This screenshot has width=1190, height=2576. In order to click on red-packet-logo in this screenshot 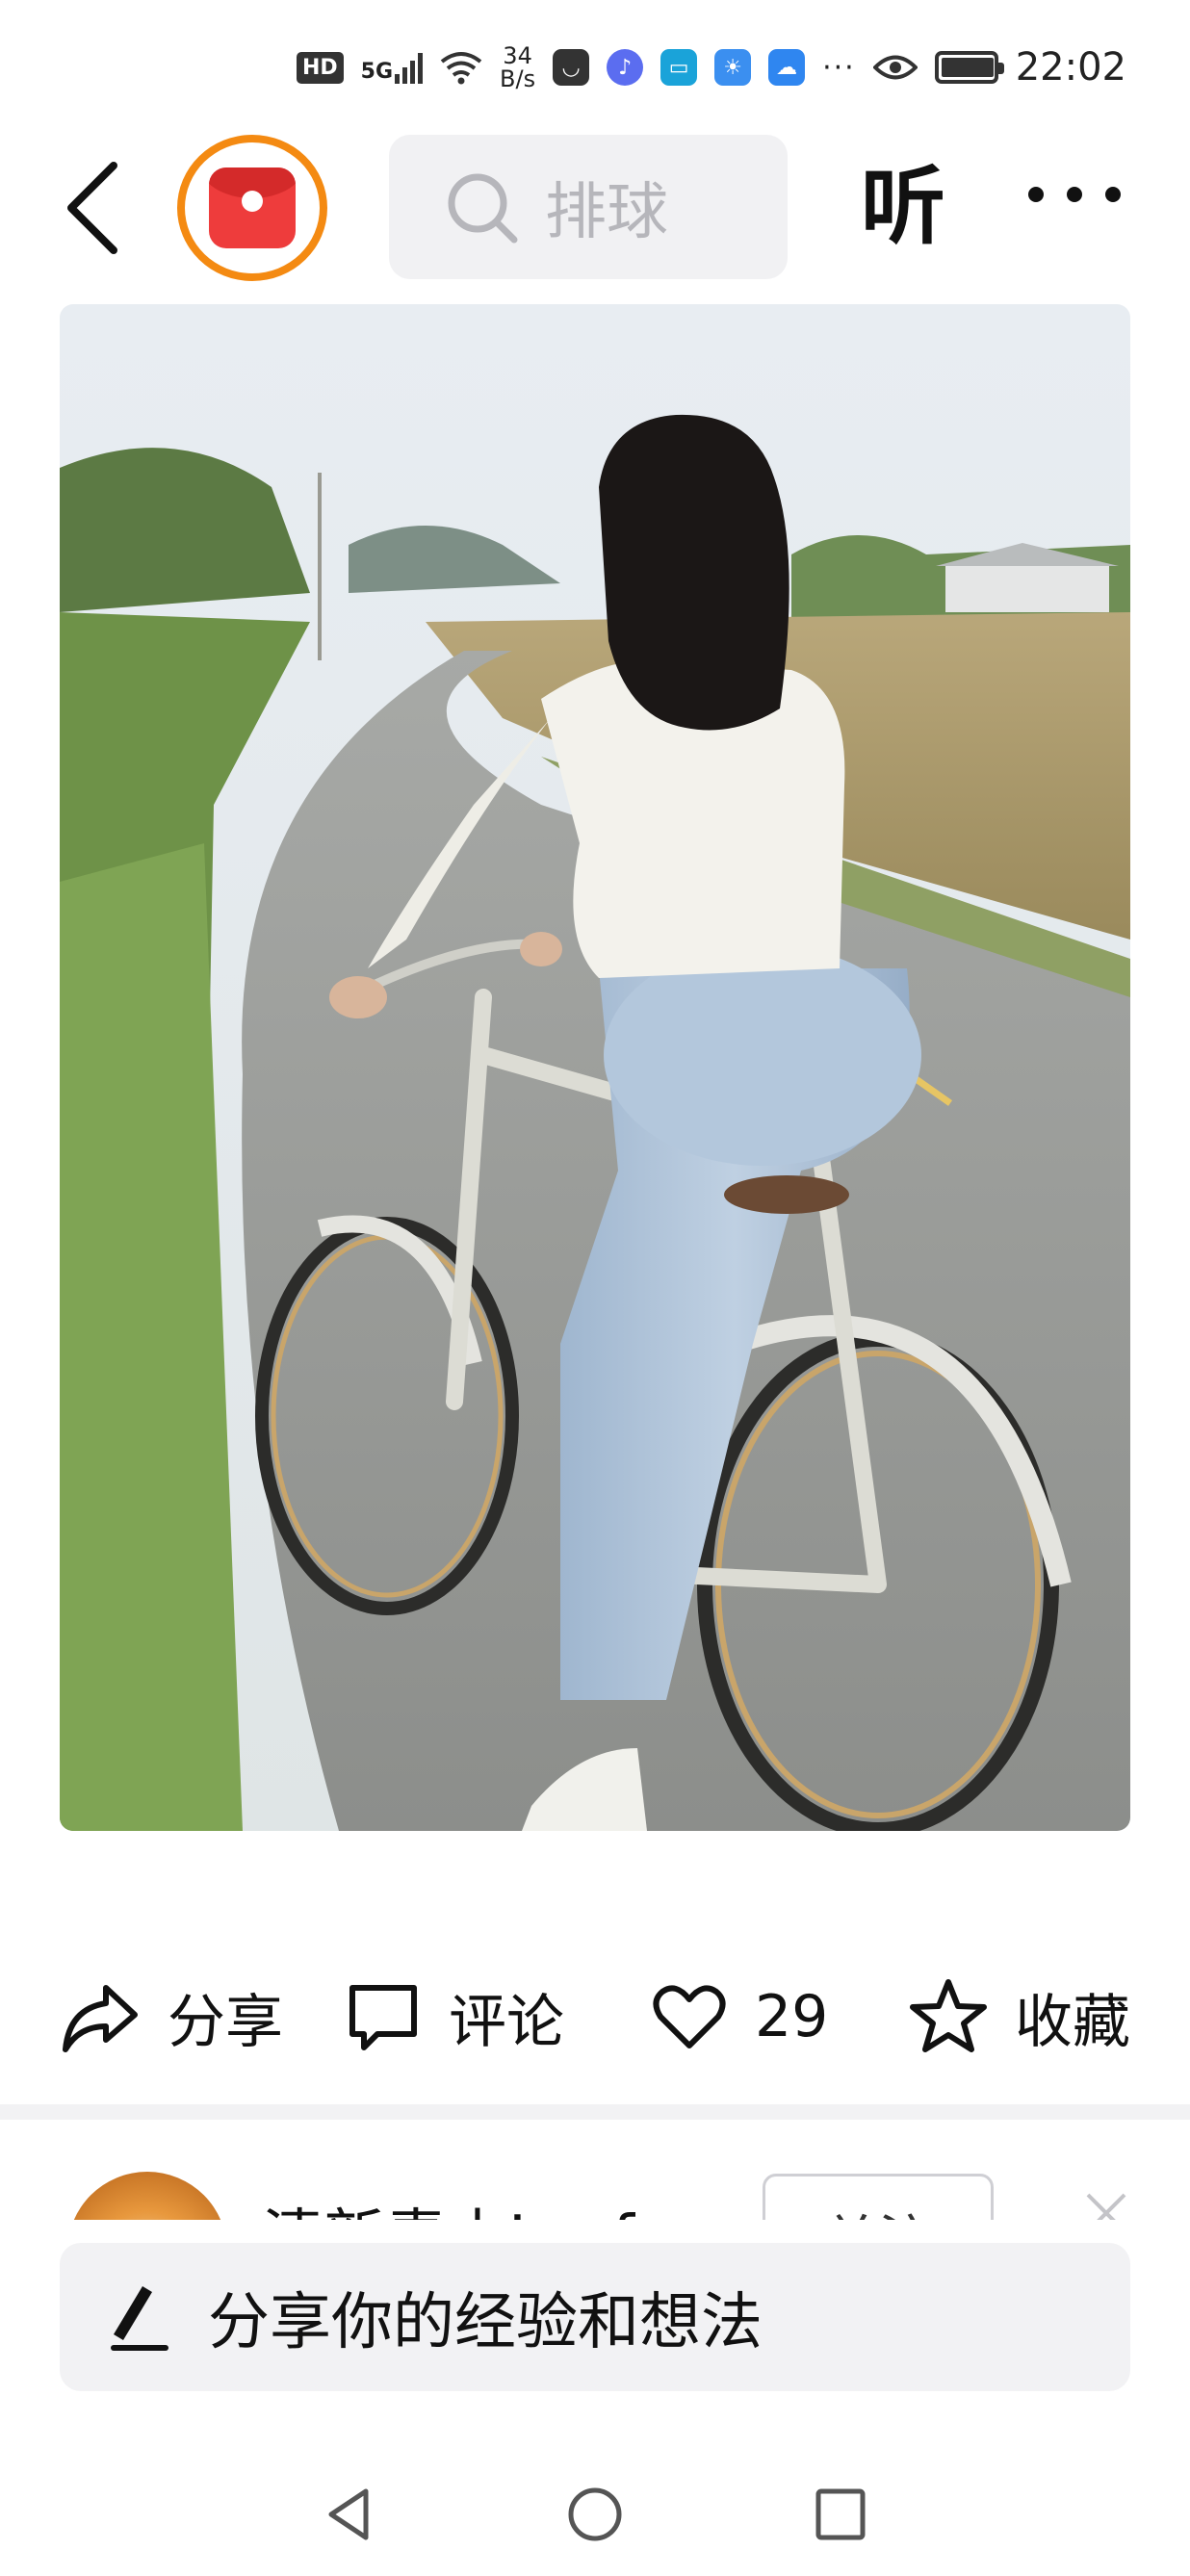, I will do `click(252, 208)`.